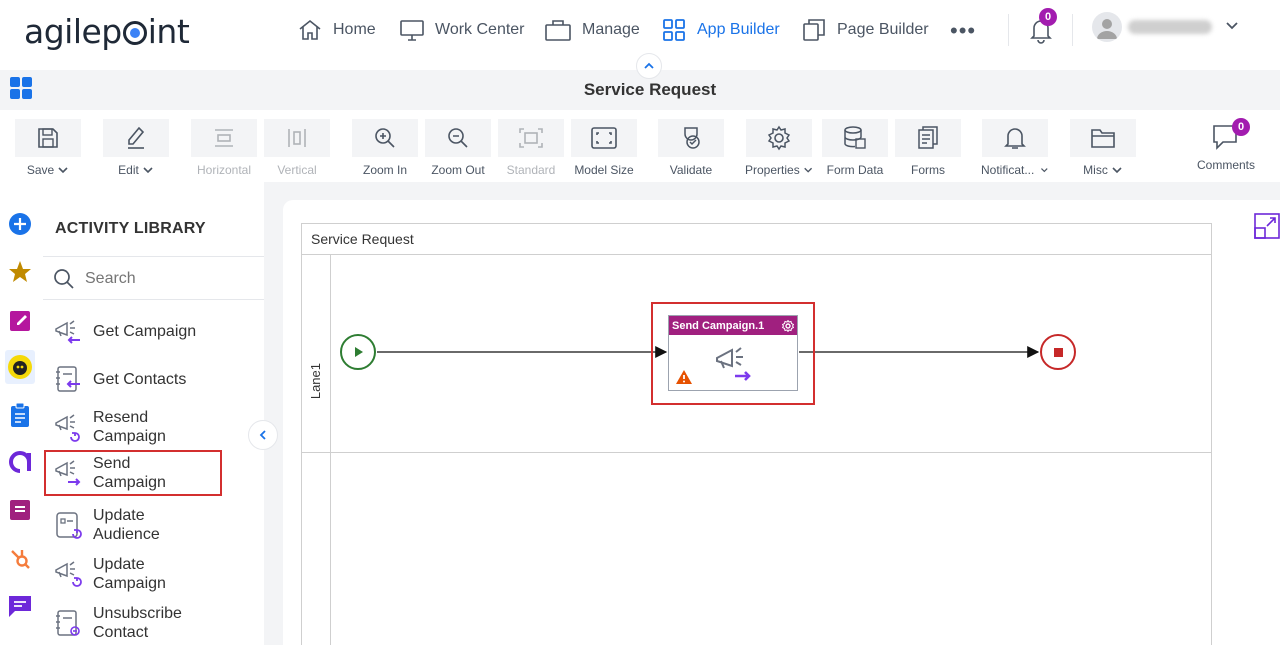  I want to click on library-item-get-campaign: Get Campaign, so click(153, 331).